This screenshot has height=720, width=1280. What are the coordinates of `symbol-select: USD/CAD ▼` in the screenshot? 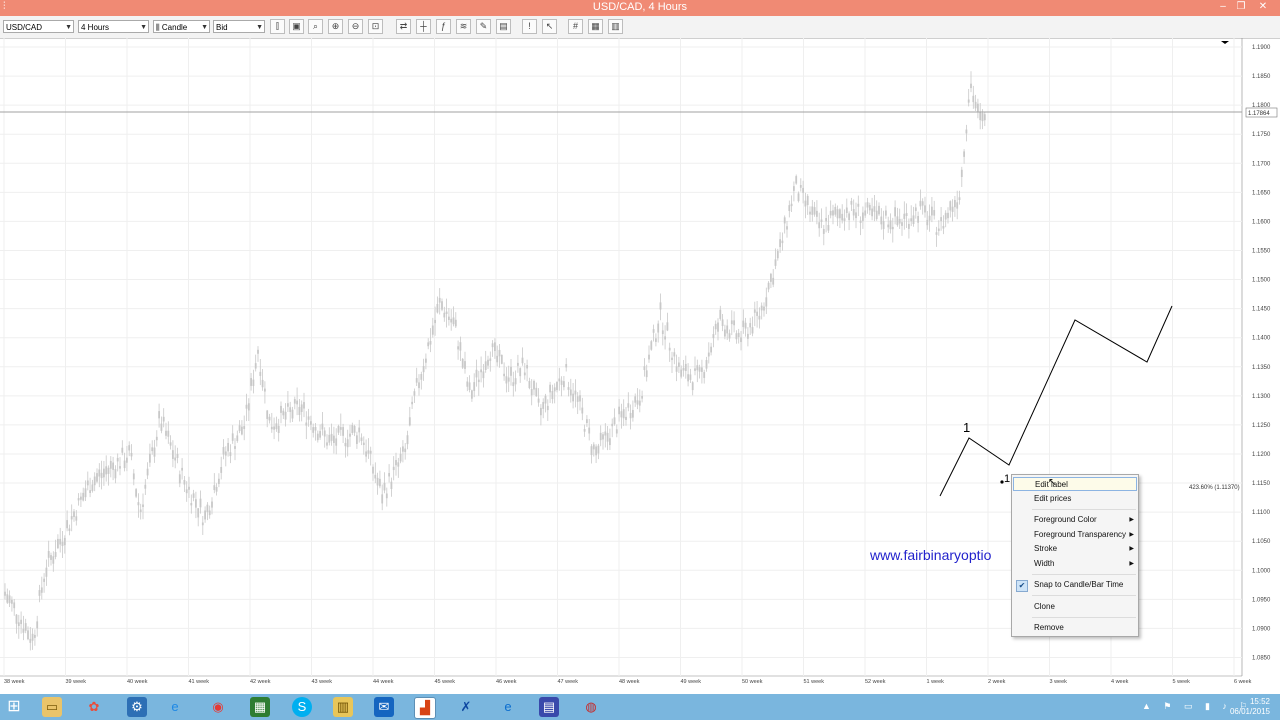 It's located at (38, 26).